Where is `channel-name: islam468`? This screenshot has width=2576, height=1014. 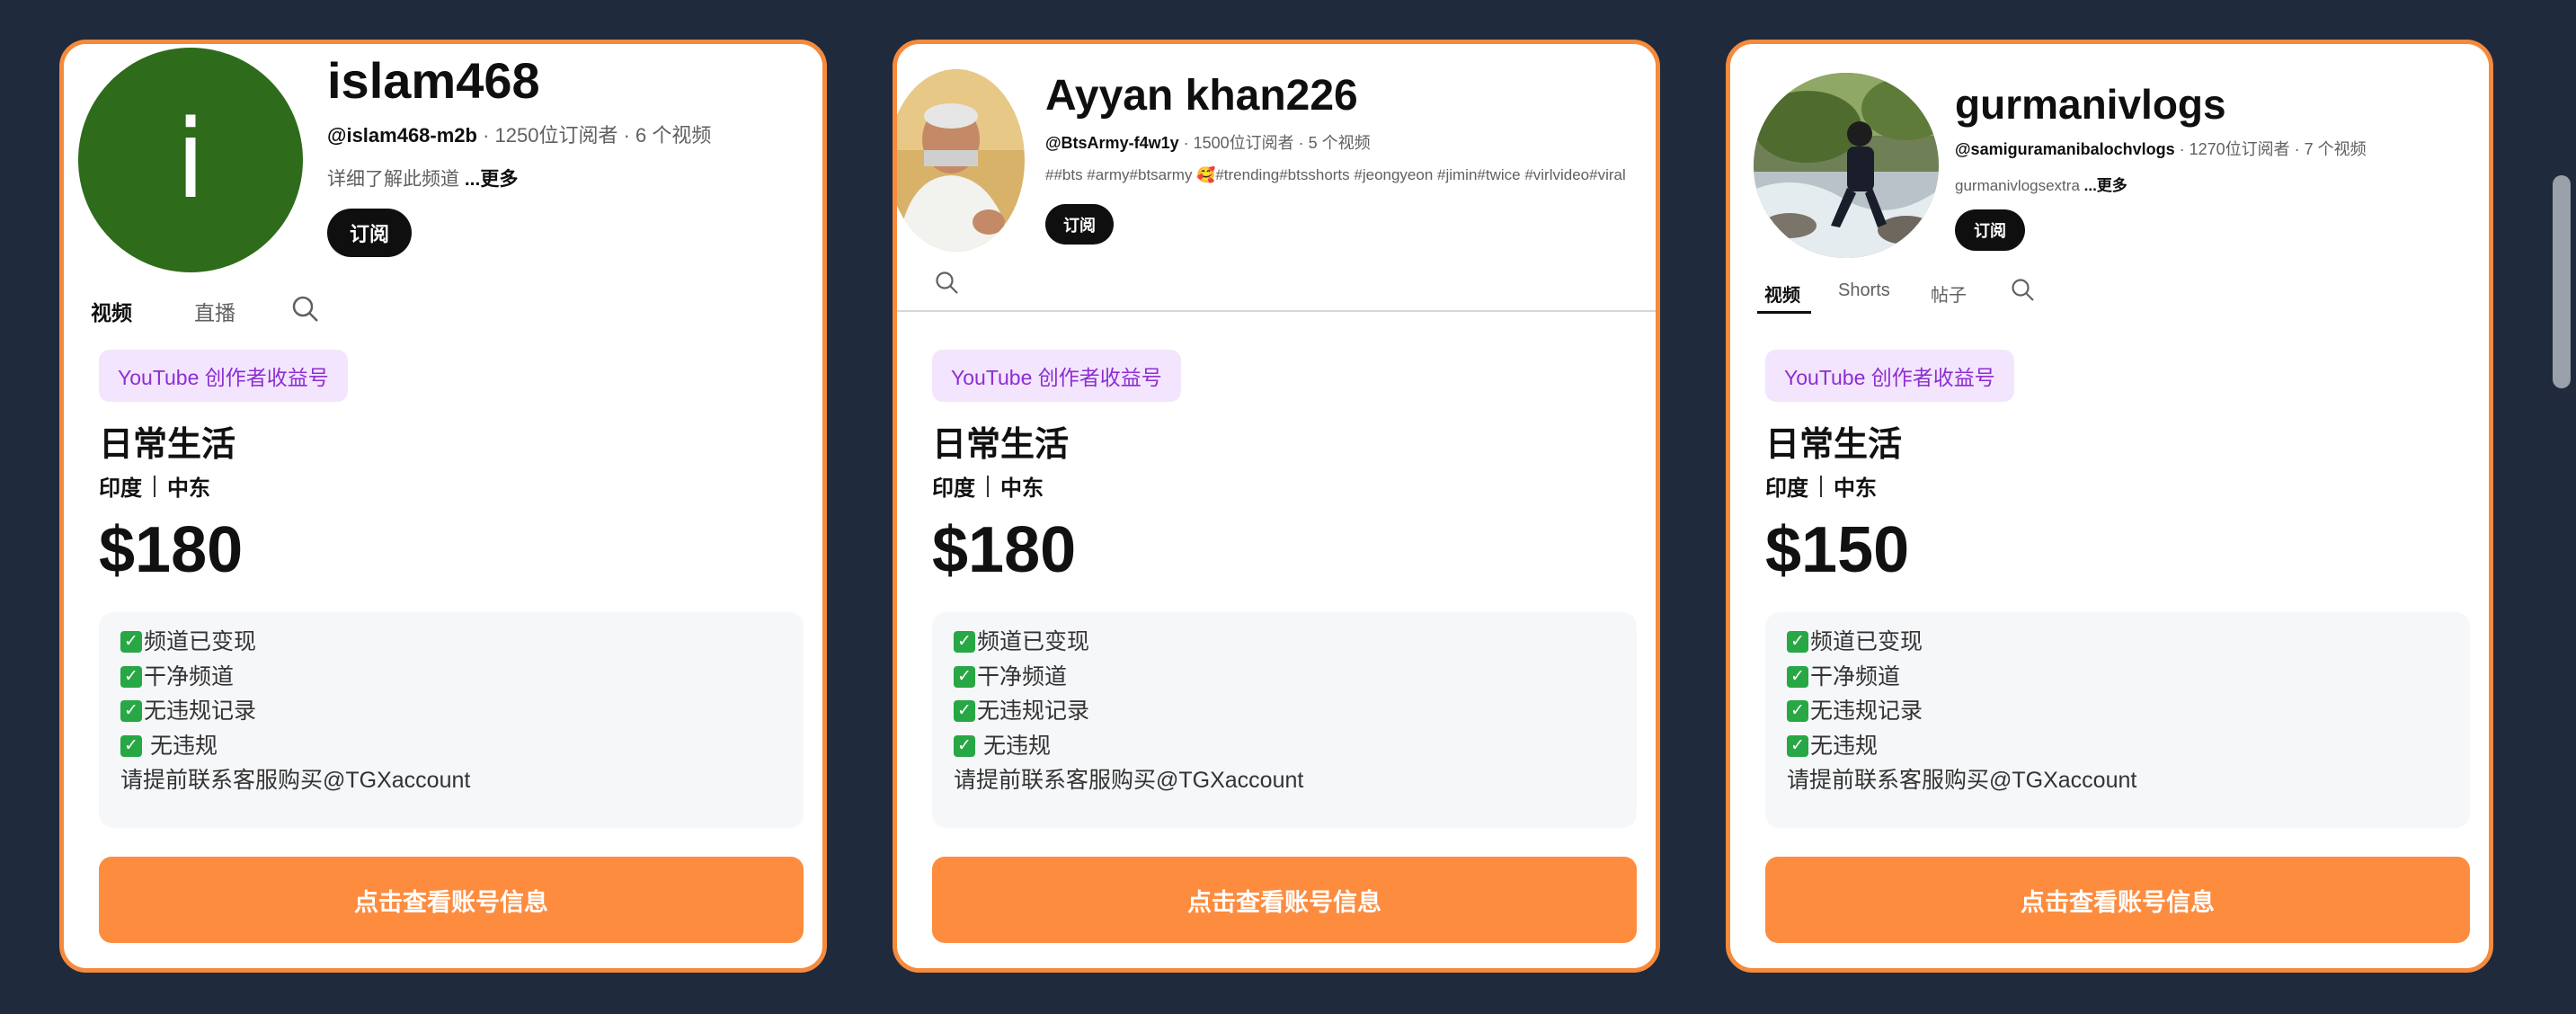 channel-name: islam468 is located at coordinates (433, 80).